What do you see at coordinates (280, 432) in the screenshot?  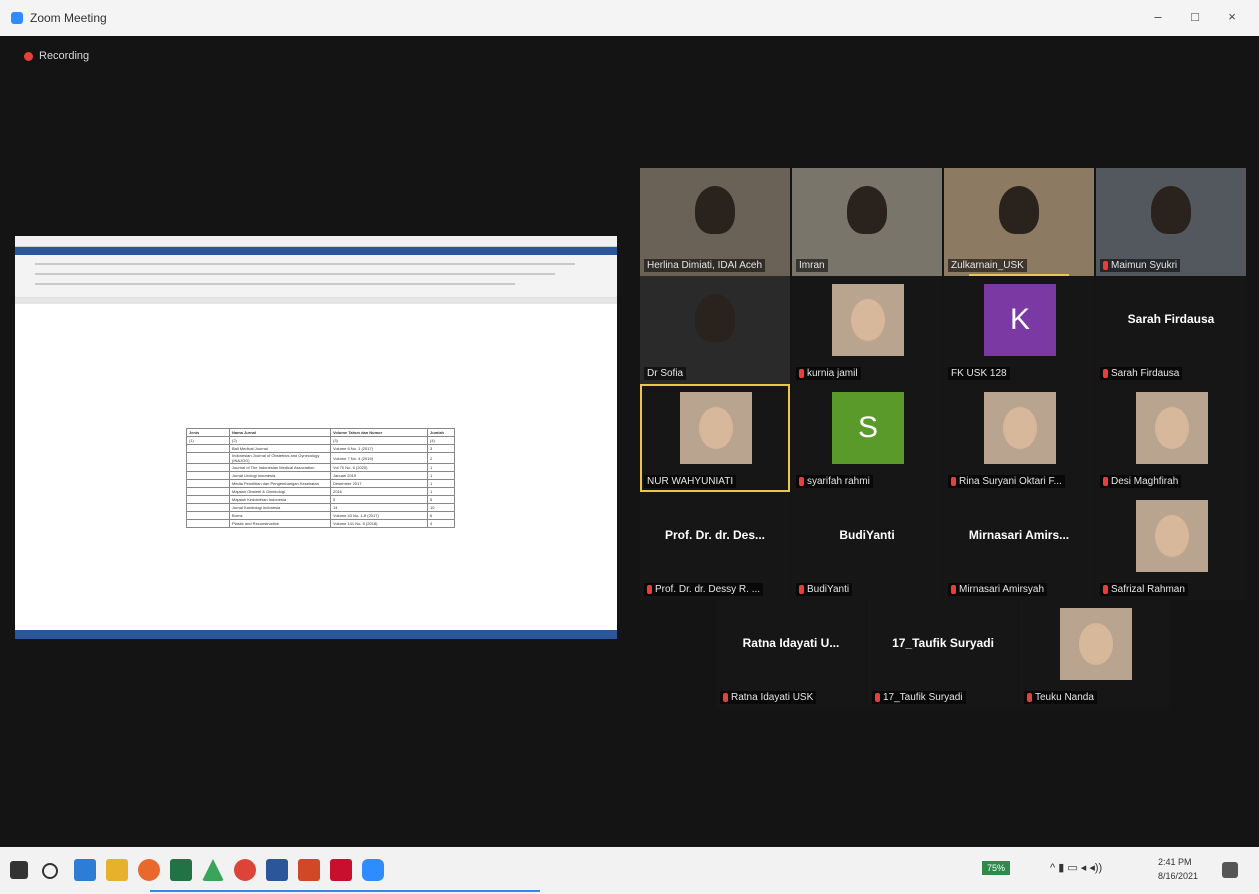 I see `table-cell: Nama Jurnal` at bounding box center [280, 432].